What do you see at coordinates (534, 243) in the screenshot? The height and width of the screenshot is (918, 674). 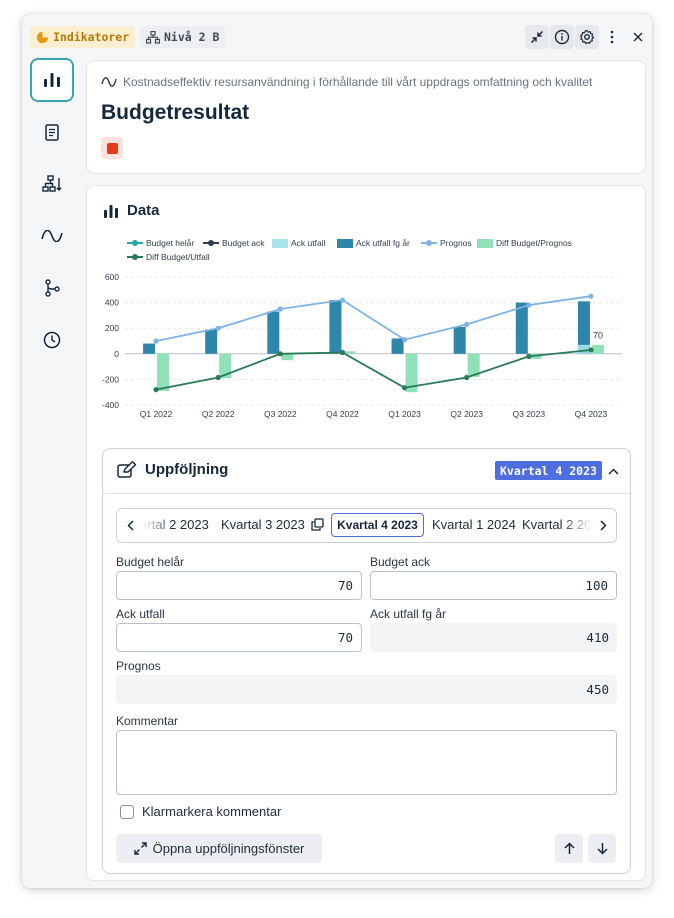 I see `legend-label: Diff Budget/Prognos` at bounding box center [534, 243].